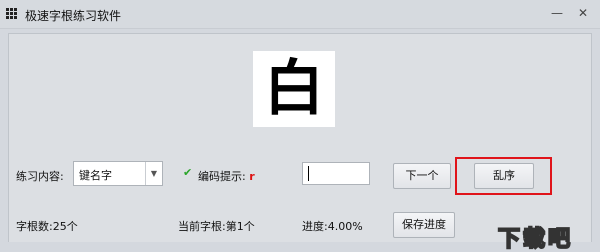 This screenshot has height=252, width=600. I want to click on text-caret, so click(308, 173).